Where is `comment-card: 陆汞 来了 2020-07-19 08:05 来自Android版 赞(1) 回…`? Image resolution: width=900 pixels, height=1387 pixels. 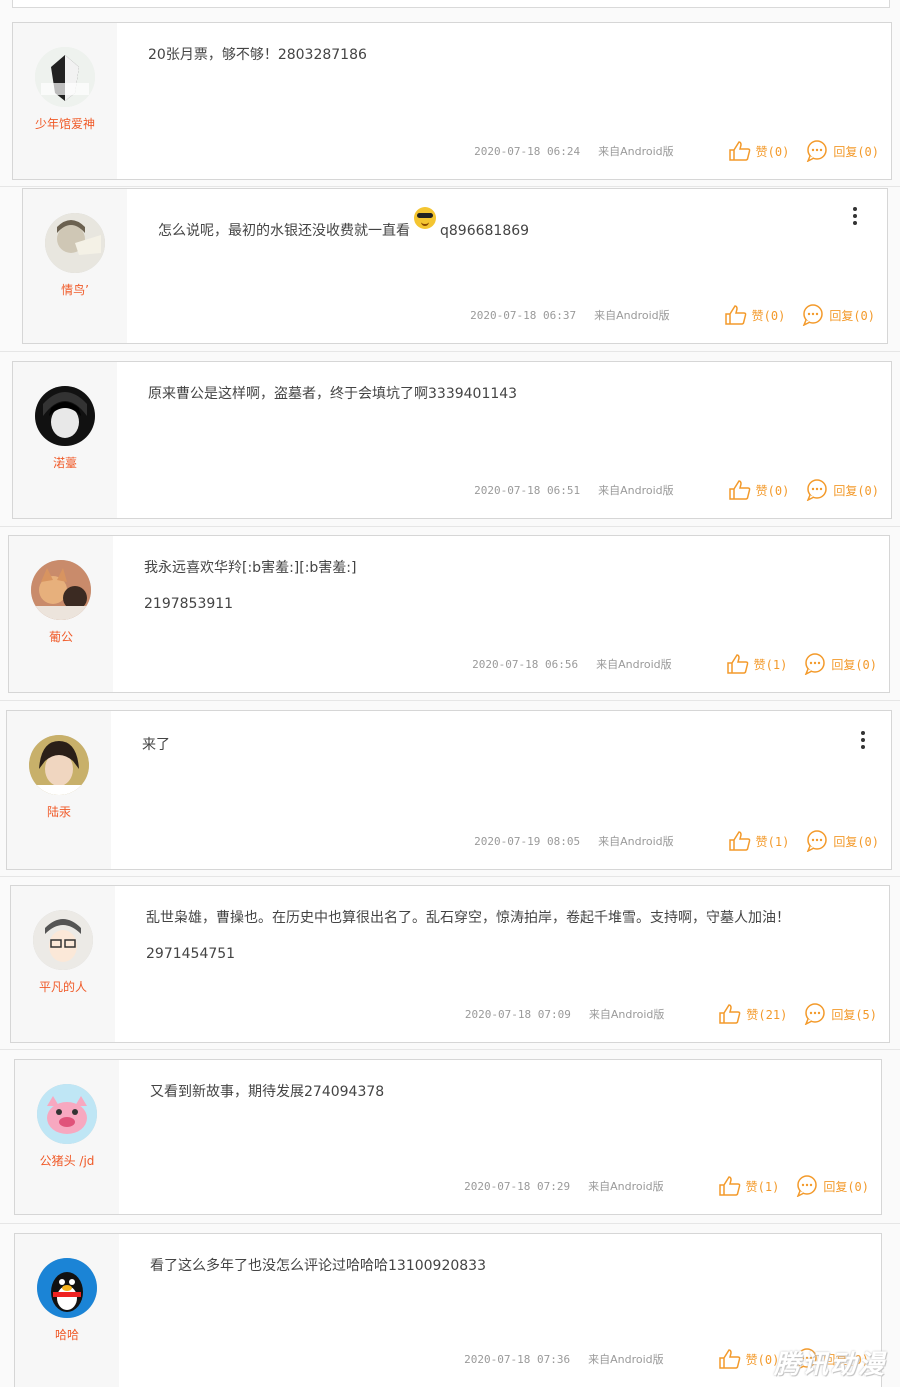
comment-card: 陆汞 来了 2020-07-19 08:05 来自Android版 赞(1) 回… is located at coordinates (449, 790).